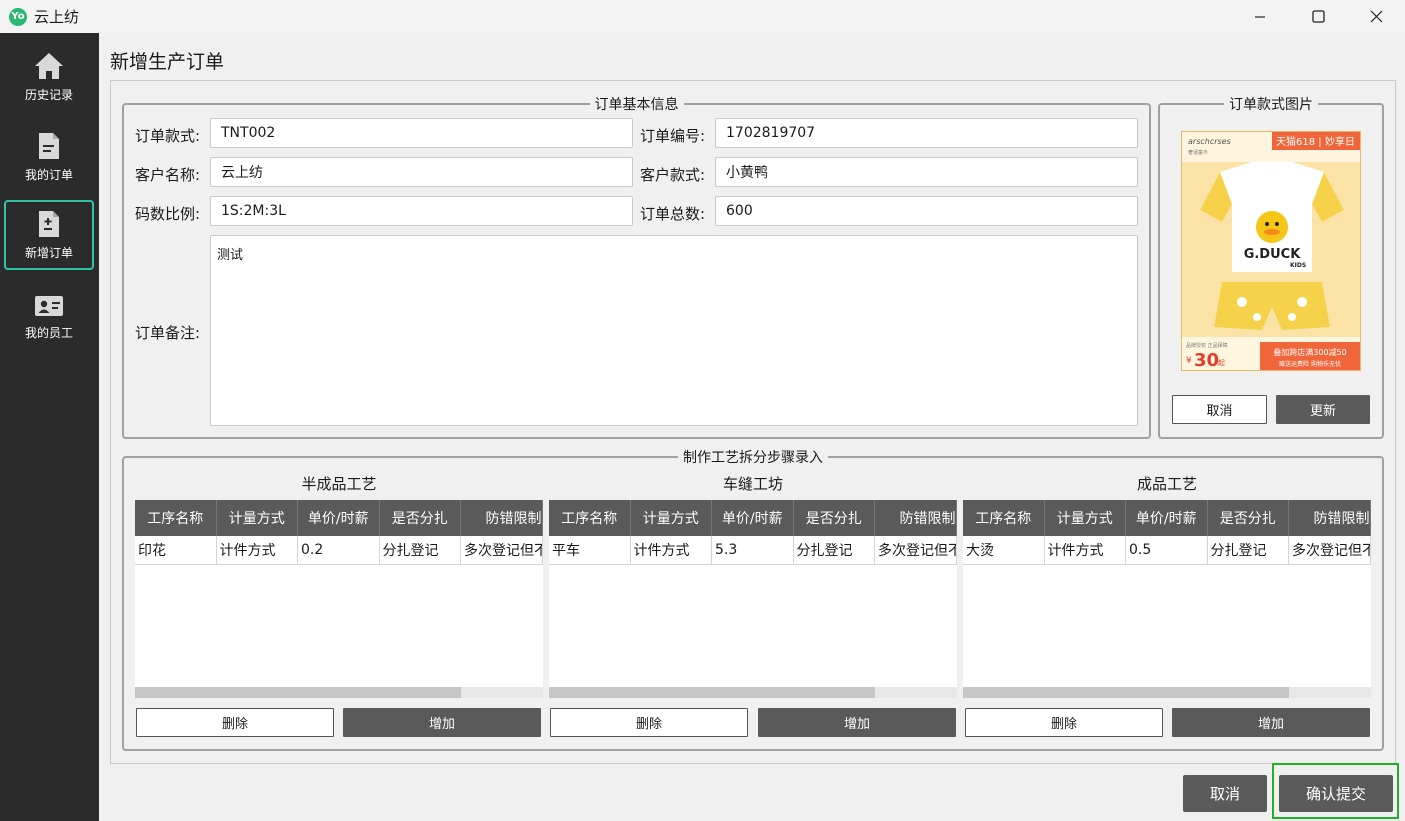 Image resolution: width=1405 pixels, height=821 pixels. What do you see at coordinates (49, 145) in the screenshot?
I see `document-icon` at bounding box center [49, 145].